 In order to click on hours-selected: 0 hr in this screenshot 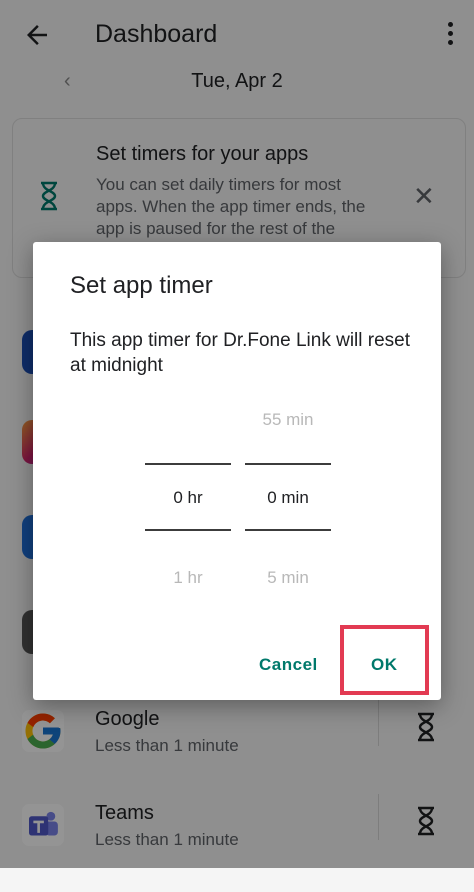, I will do `click(188, 498)`.